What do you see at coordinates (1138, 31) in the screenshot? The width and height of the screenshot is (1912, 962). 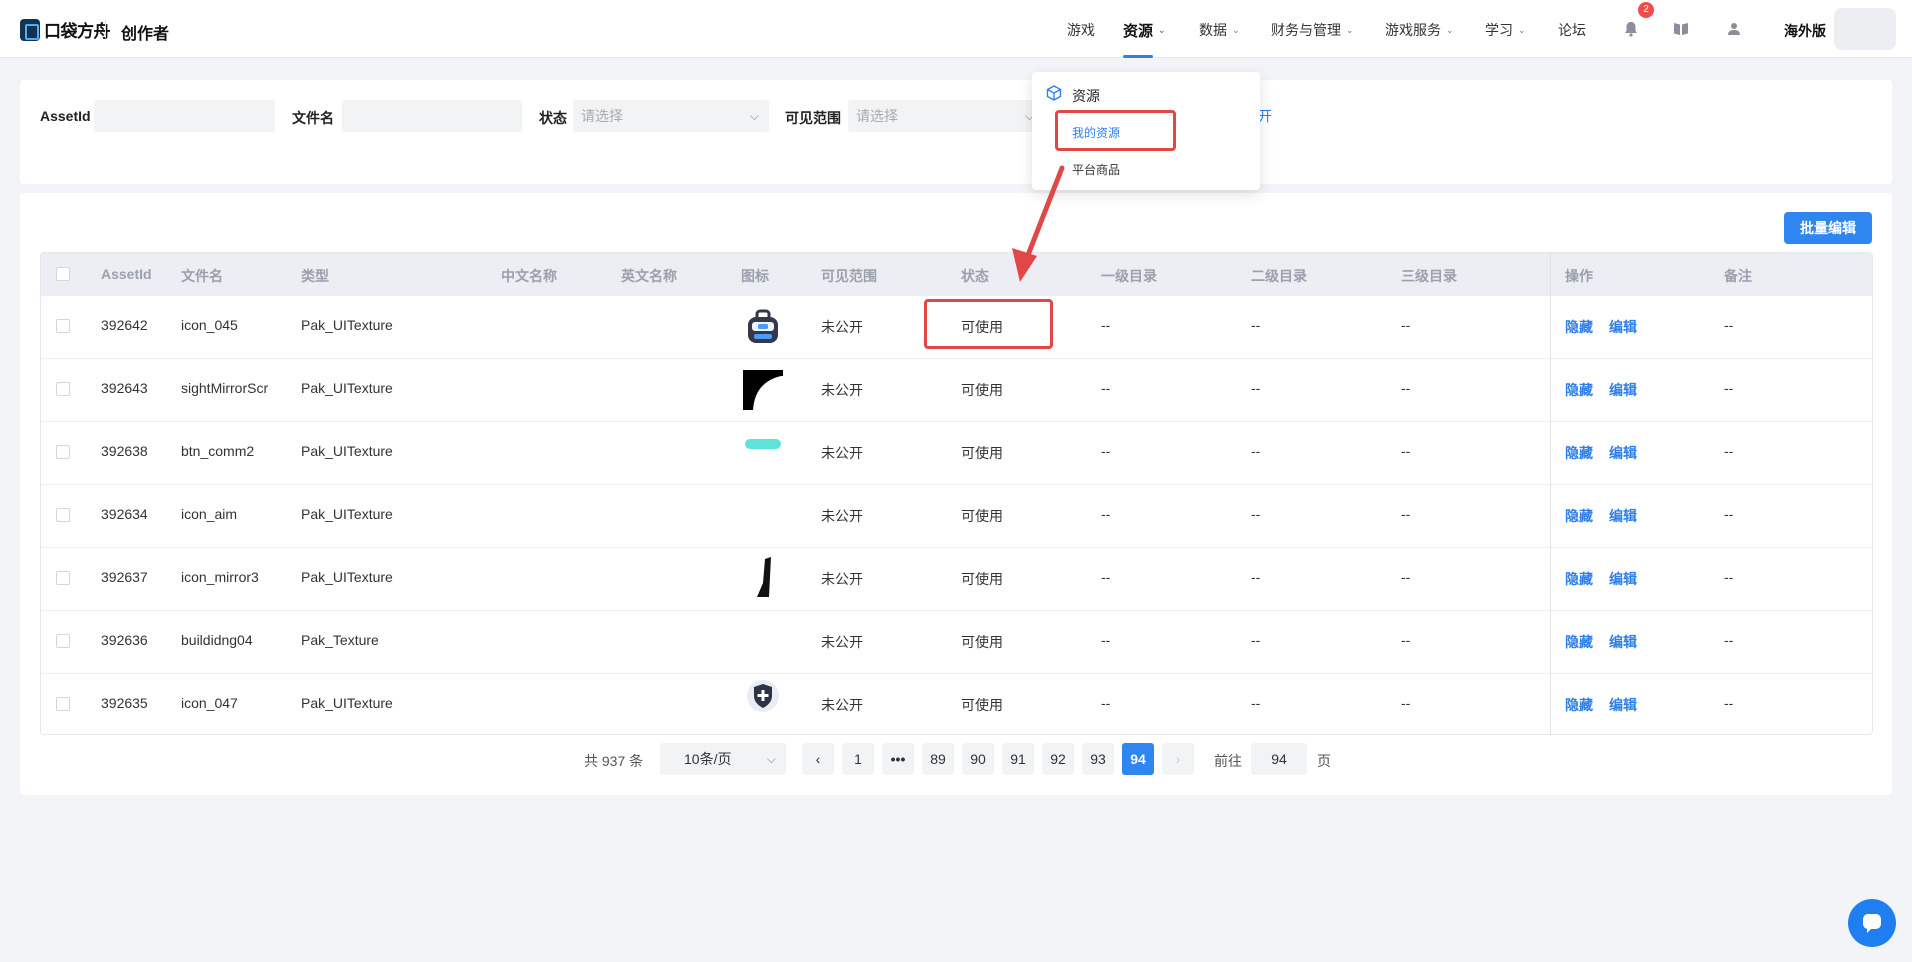 I see `nav-item-label: 资源` at bounding box center [1138, 31].